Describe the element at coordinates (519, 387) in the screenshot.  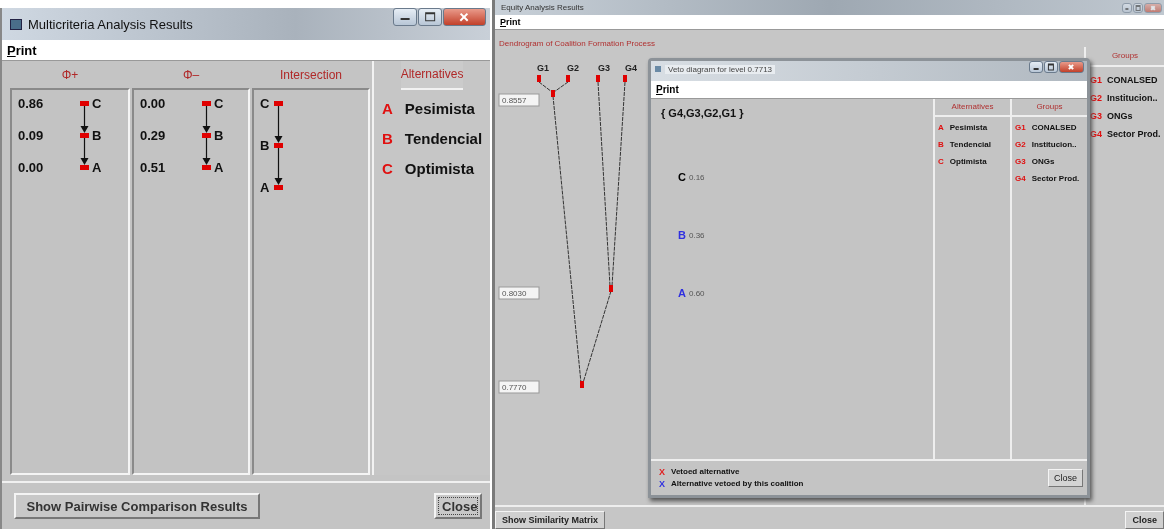
I see `level-label: 0.7770` at that location.